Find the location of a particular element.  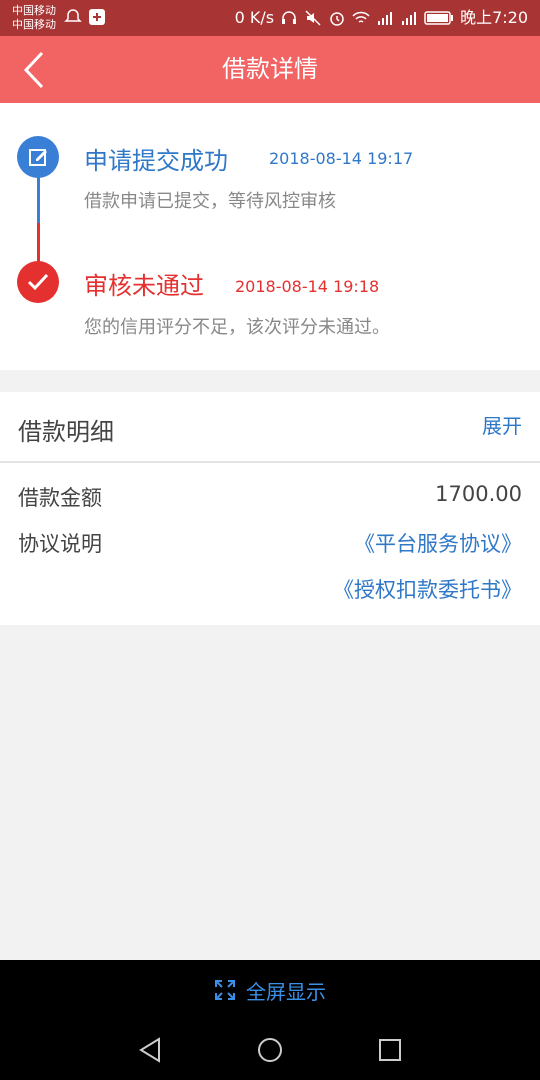

app-notification-icon is located at coordinates (97, 17).